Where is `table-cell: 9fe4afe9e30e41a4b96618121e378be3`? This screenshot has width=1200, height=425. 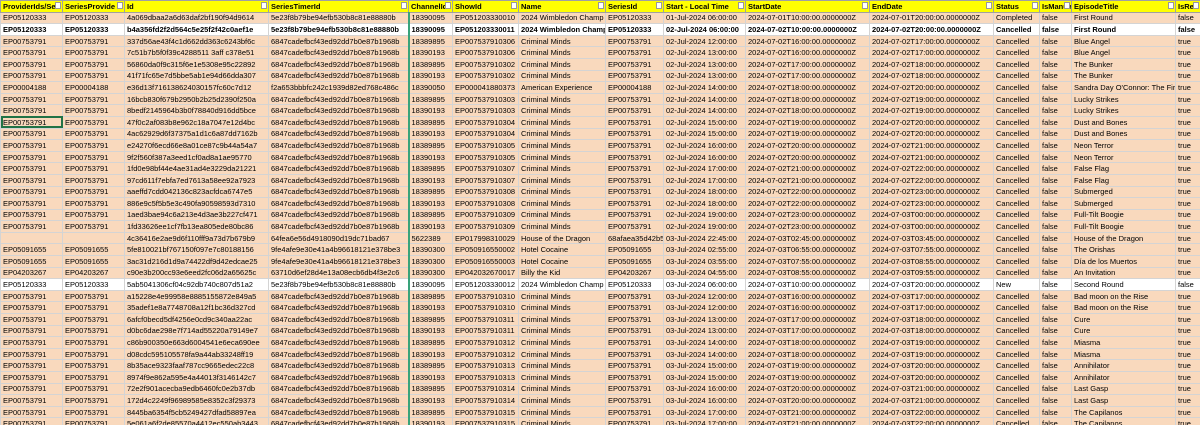 table-cell: 9fe4afe9e30e41a4b96618121e378be3 is located at coordinates (338, 250).